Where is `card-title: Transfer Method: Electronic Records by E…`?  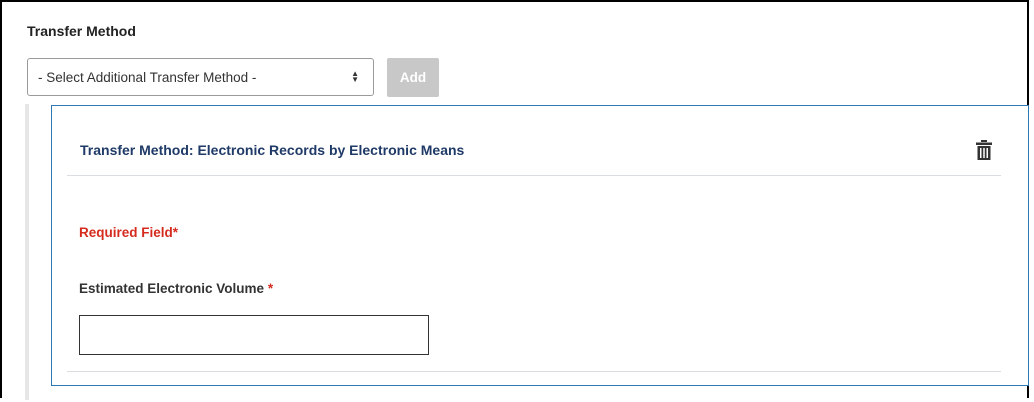
card-title: Transfer Method: Electronic Records by E… is located at coordinates (272, 150).